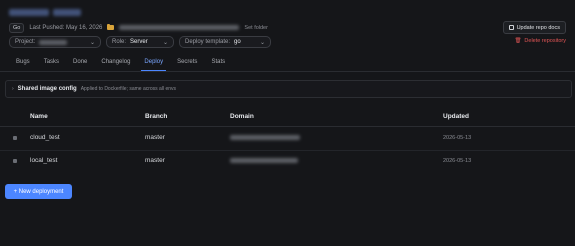  What do you see at coordinates (44, 160) in the screenshot?
I see `deployment-name: local_test` at bounding box center [44, 160].